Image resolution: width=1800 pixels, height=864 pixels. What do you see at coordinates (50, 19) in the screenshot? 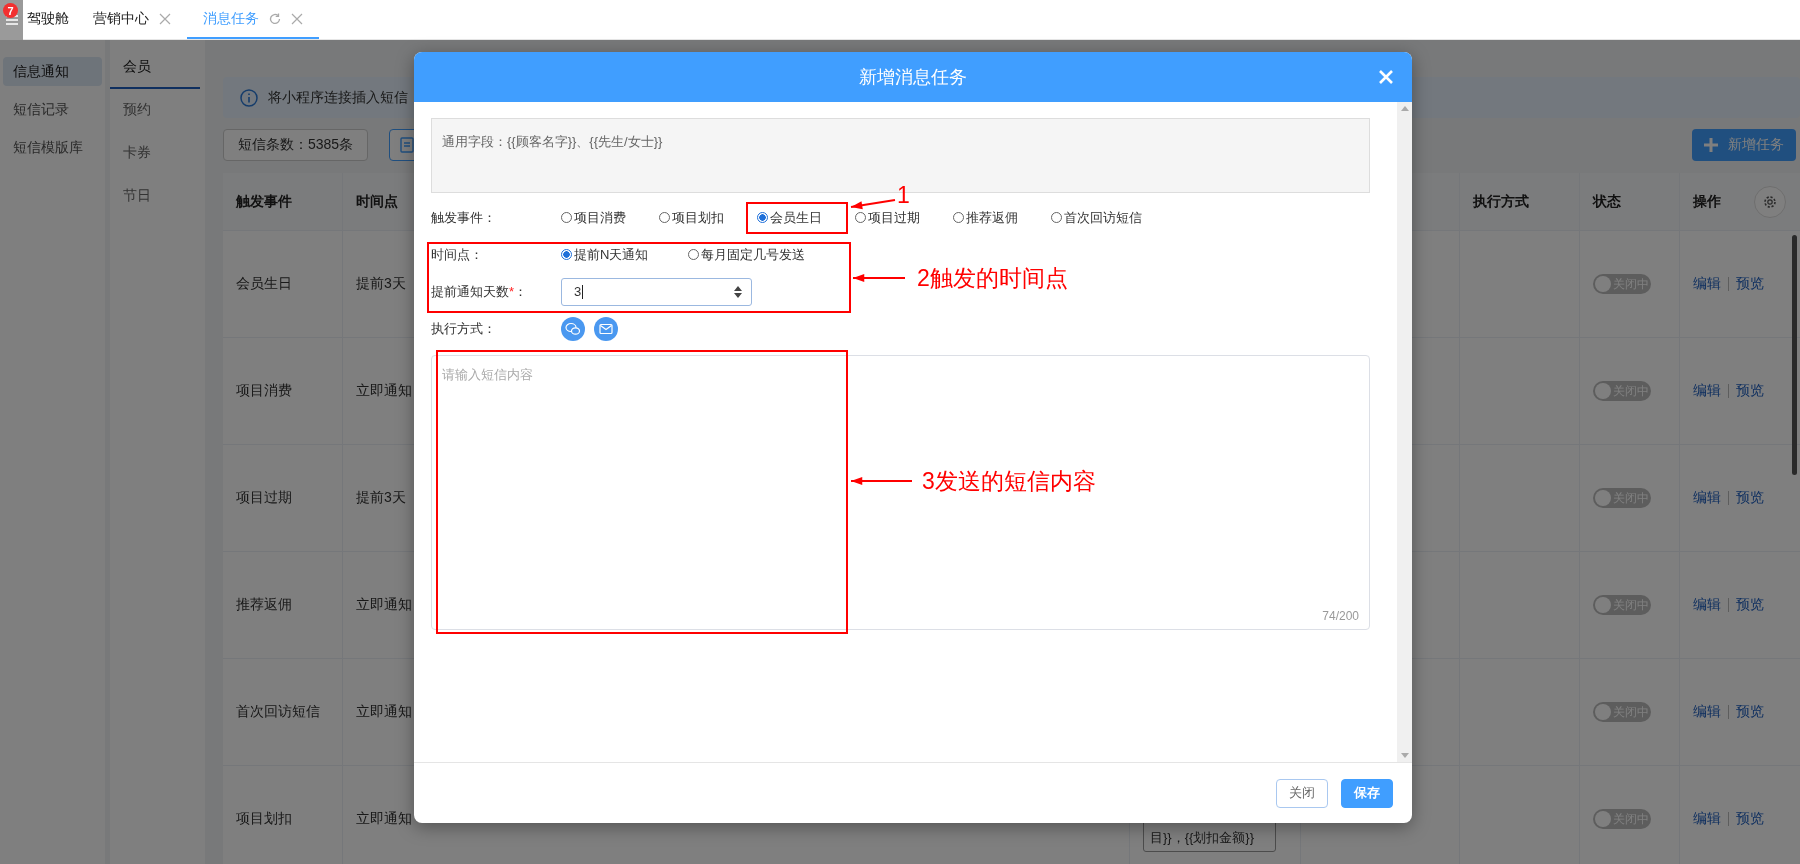
I see `tab: 驾驶舱` at bounding box center [50, 19].